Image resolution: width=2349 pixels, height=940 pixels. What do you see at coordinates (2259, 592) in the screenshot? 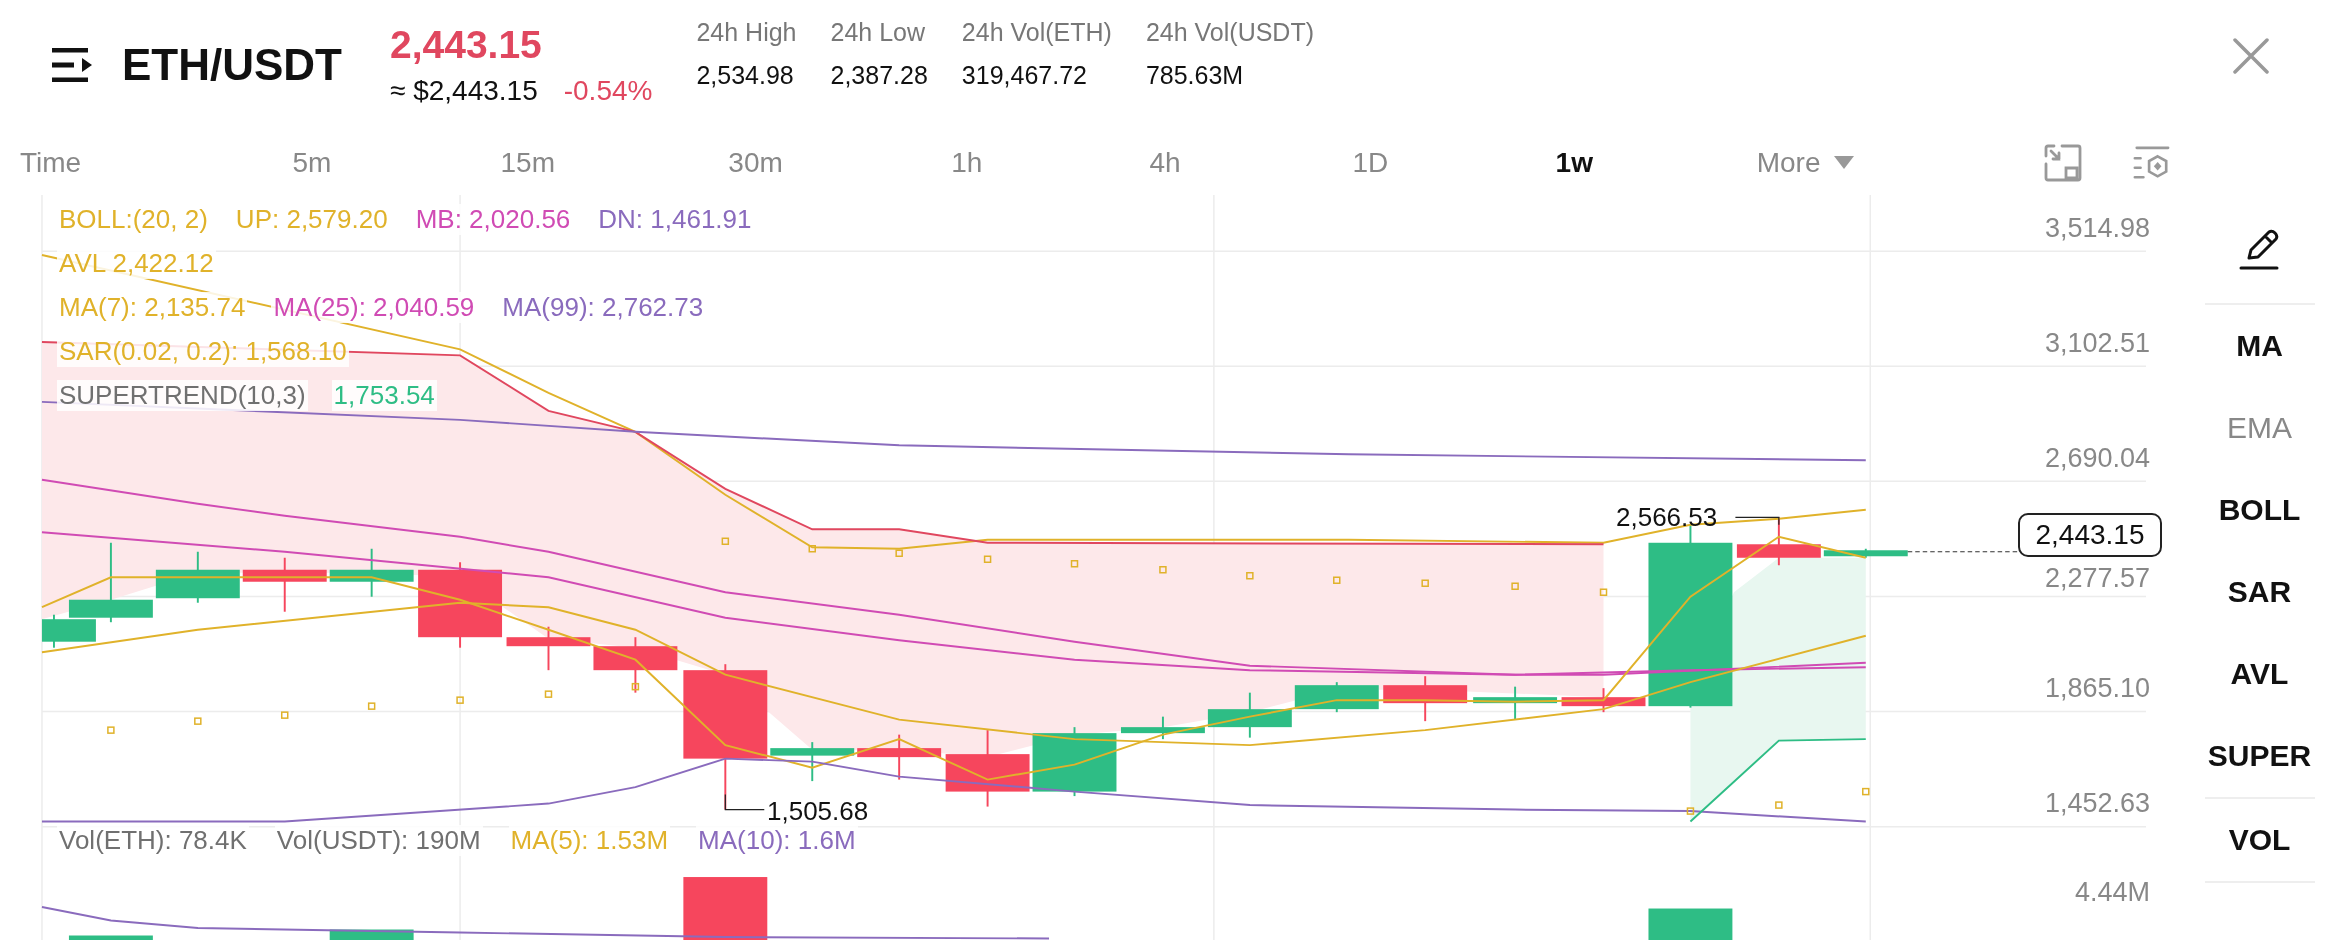
I see `indicator-toggle: SAR` at bounding box center [2259, 592].